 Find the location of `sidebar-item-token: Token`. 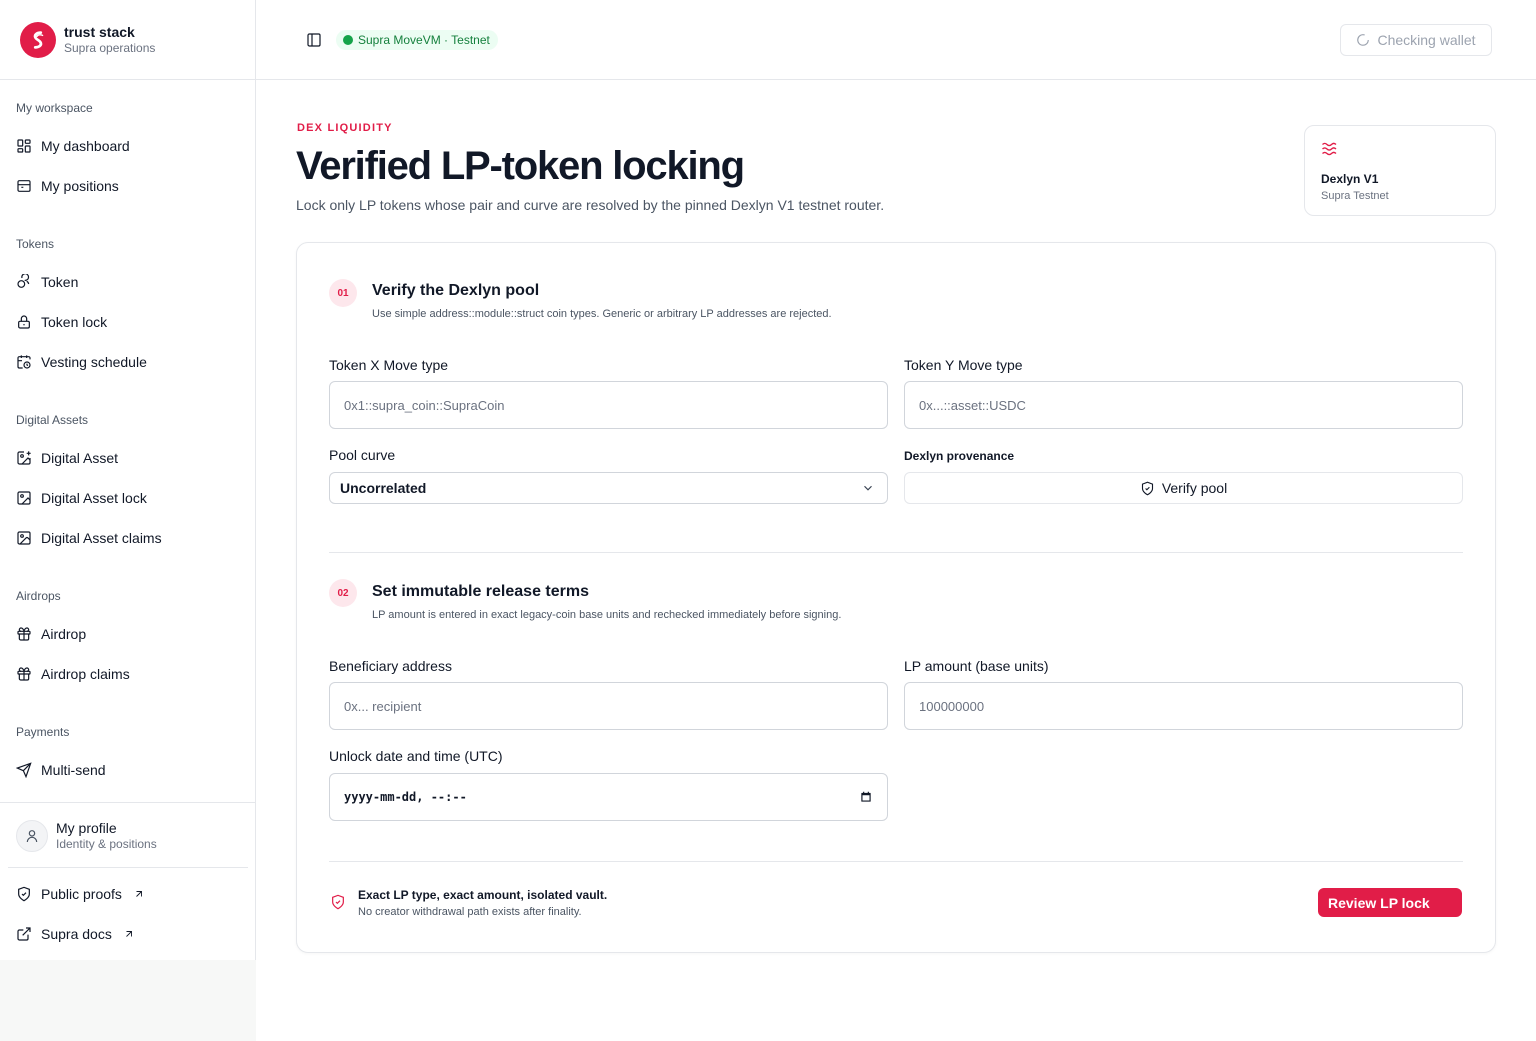

sidebar-item-token: Token is located at coordinates (128, 282).